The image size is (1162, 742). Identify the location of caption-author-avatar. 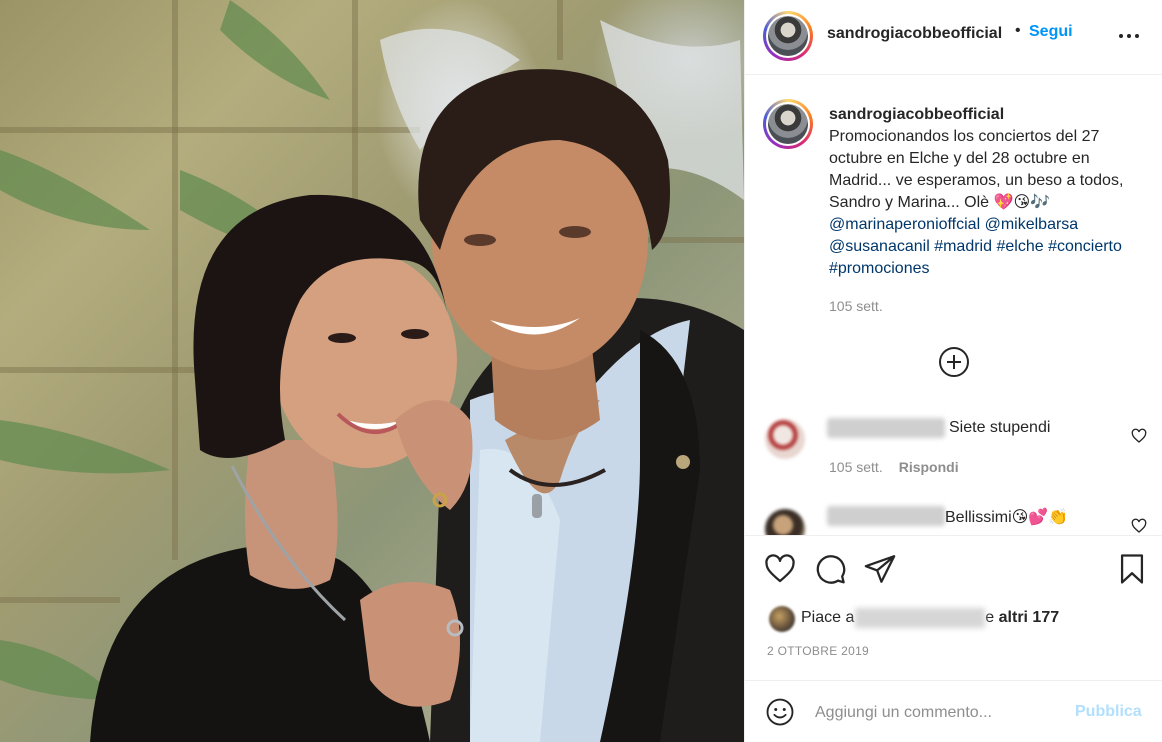
(788, 124).